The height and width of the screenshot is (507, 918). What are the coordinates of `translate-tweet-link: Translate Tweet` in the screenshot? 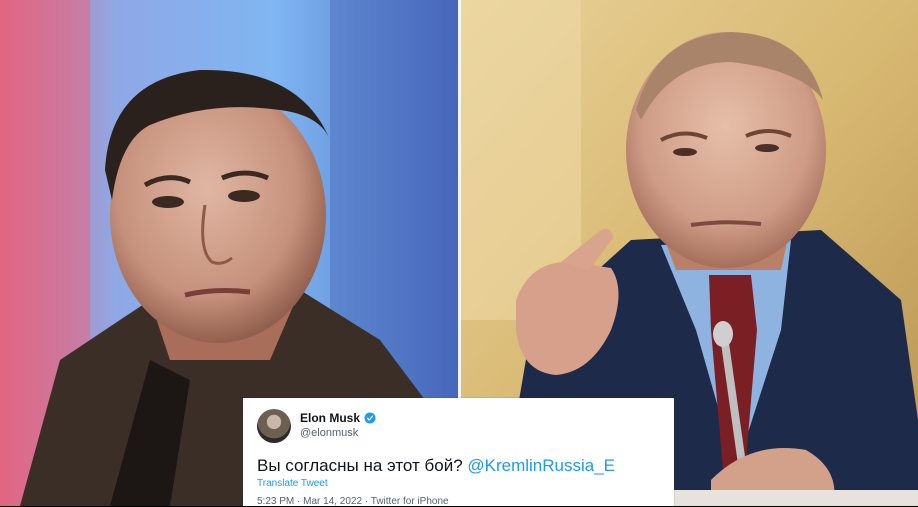 It's located at (292, 483).